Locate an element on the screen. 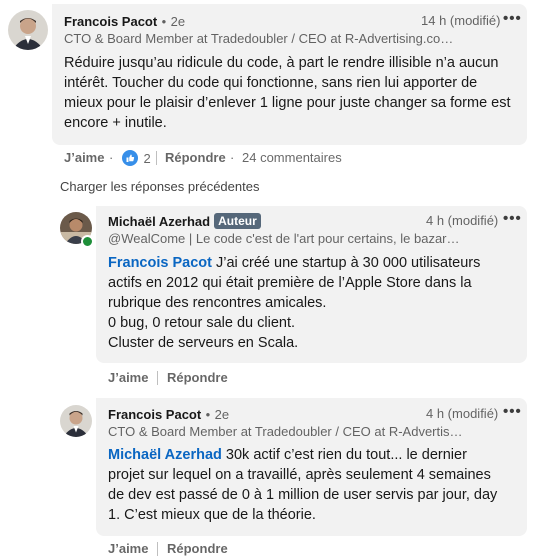  mention-link: Michaël Azerhad is located at coordinates (165, 455).